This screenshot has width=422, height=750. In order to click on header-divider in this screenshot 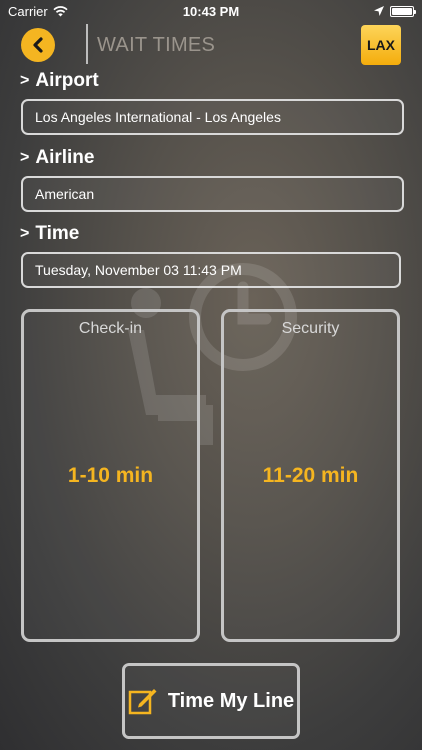, I will do `click(87, 44)`.